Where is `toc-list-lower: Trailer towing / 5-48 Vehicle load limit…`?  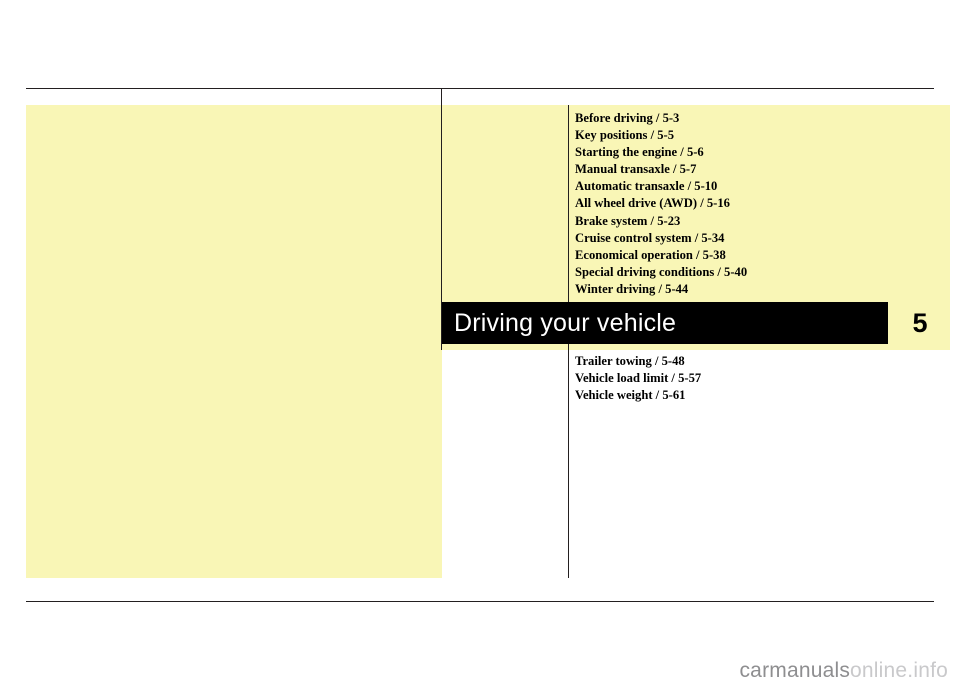 toc-list-lower: Trailer towing / 5-48 Vehicle load limit… is located at coordinates (755, 378).